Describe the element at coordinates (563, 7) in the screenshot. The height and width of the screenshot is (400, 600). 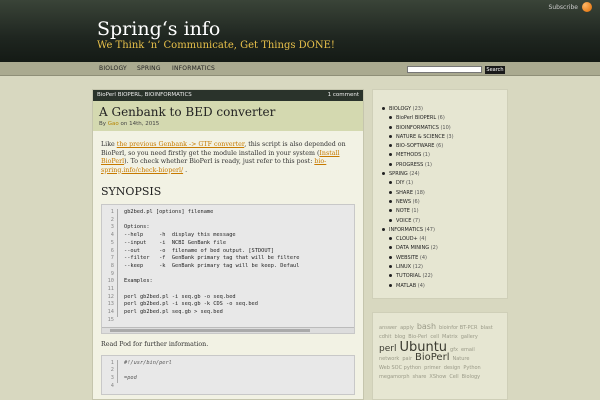
I see `subscribe-link: Subscribe` at that location.